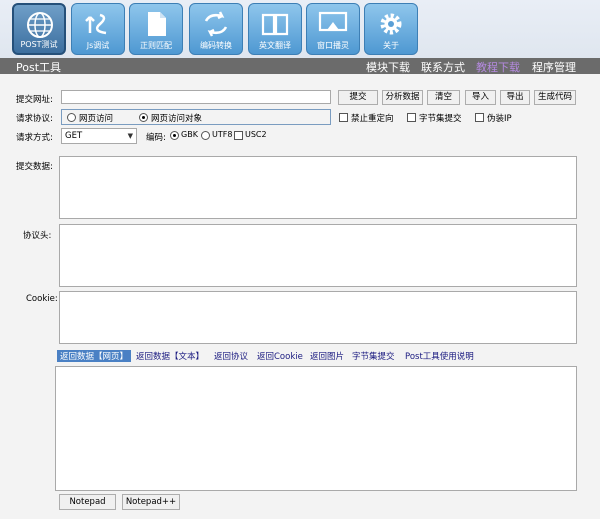 The image size is (600, 519). Describe the element at coordinates (439, 356) in the screenshot. I see `tab-usage-guide: Post工具使用说明` at that location.